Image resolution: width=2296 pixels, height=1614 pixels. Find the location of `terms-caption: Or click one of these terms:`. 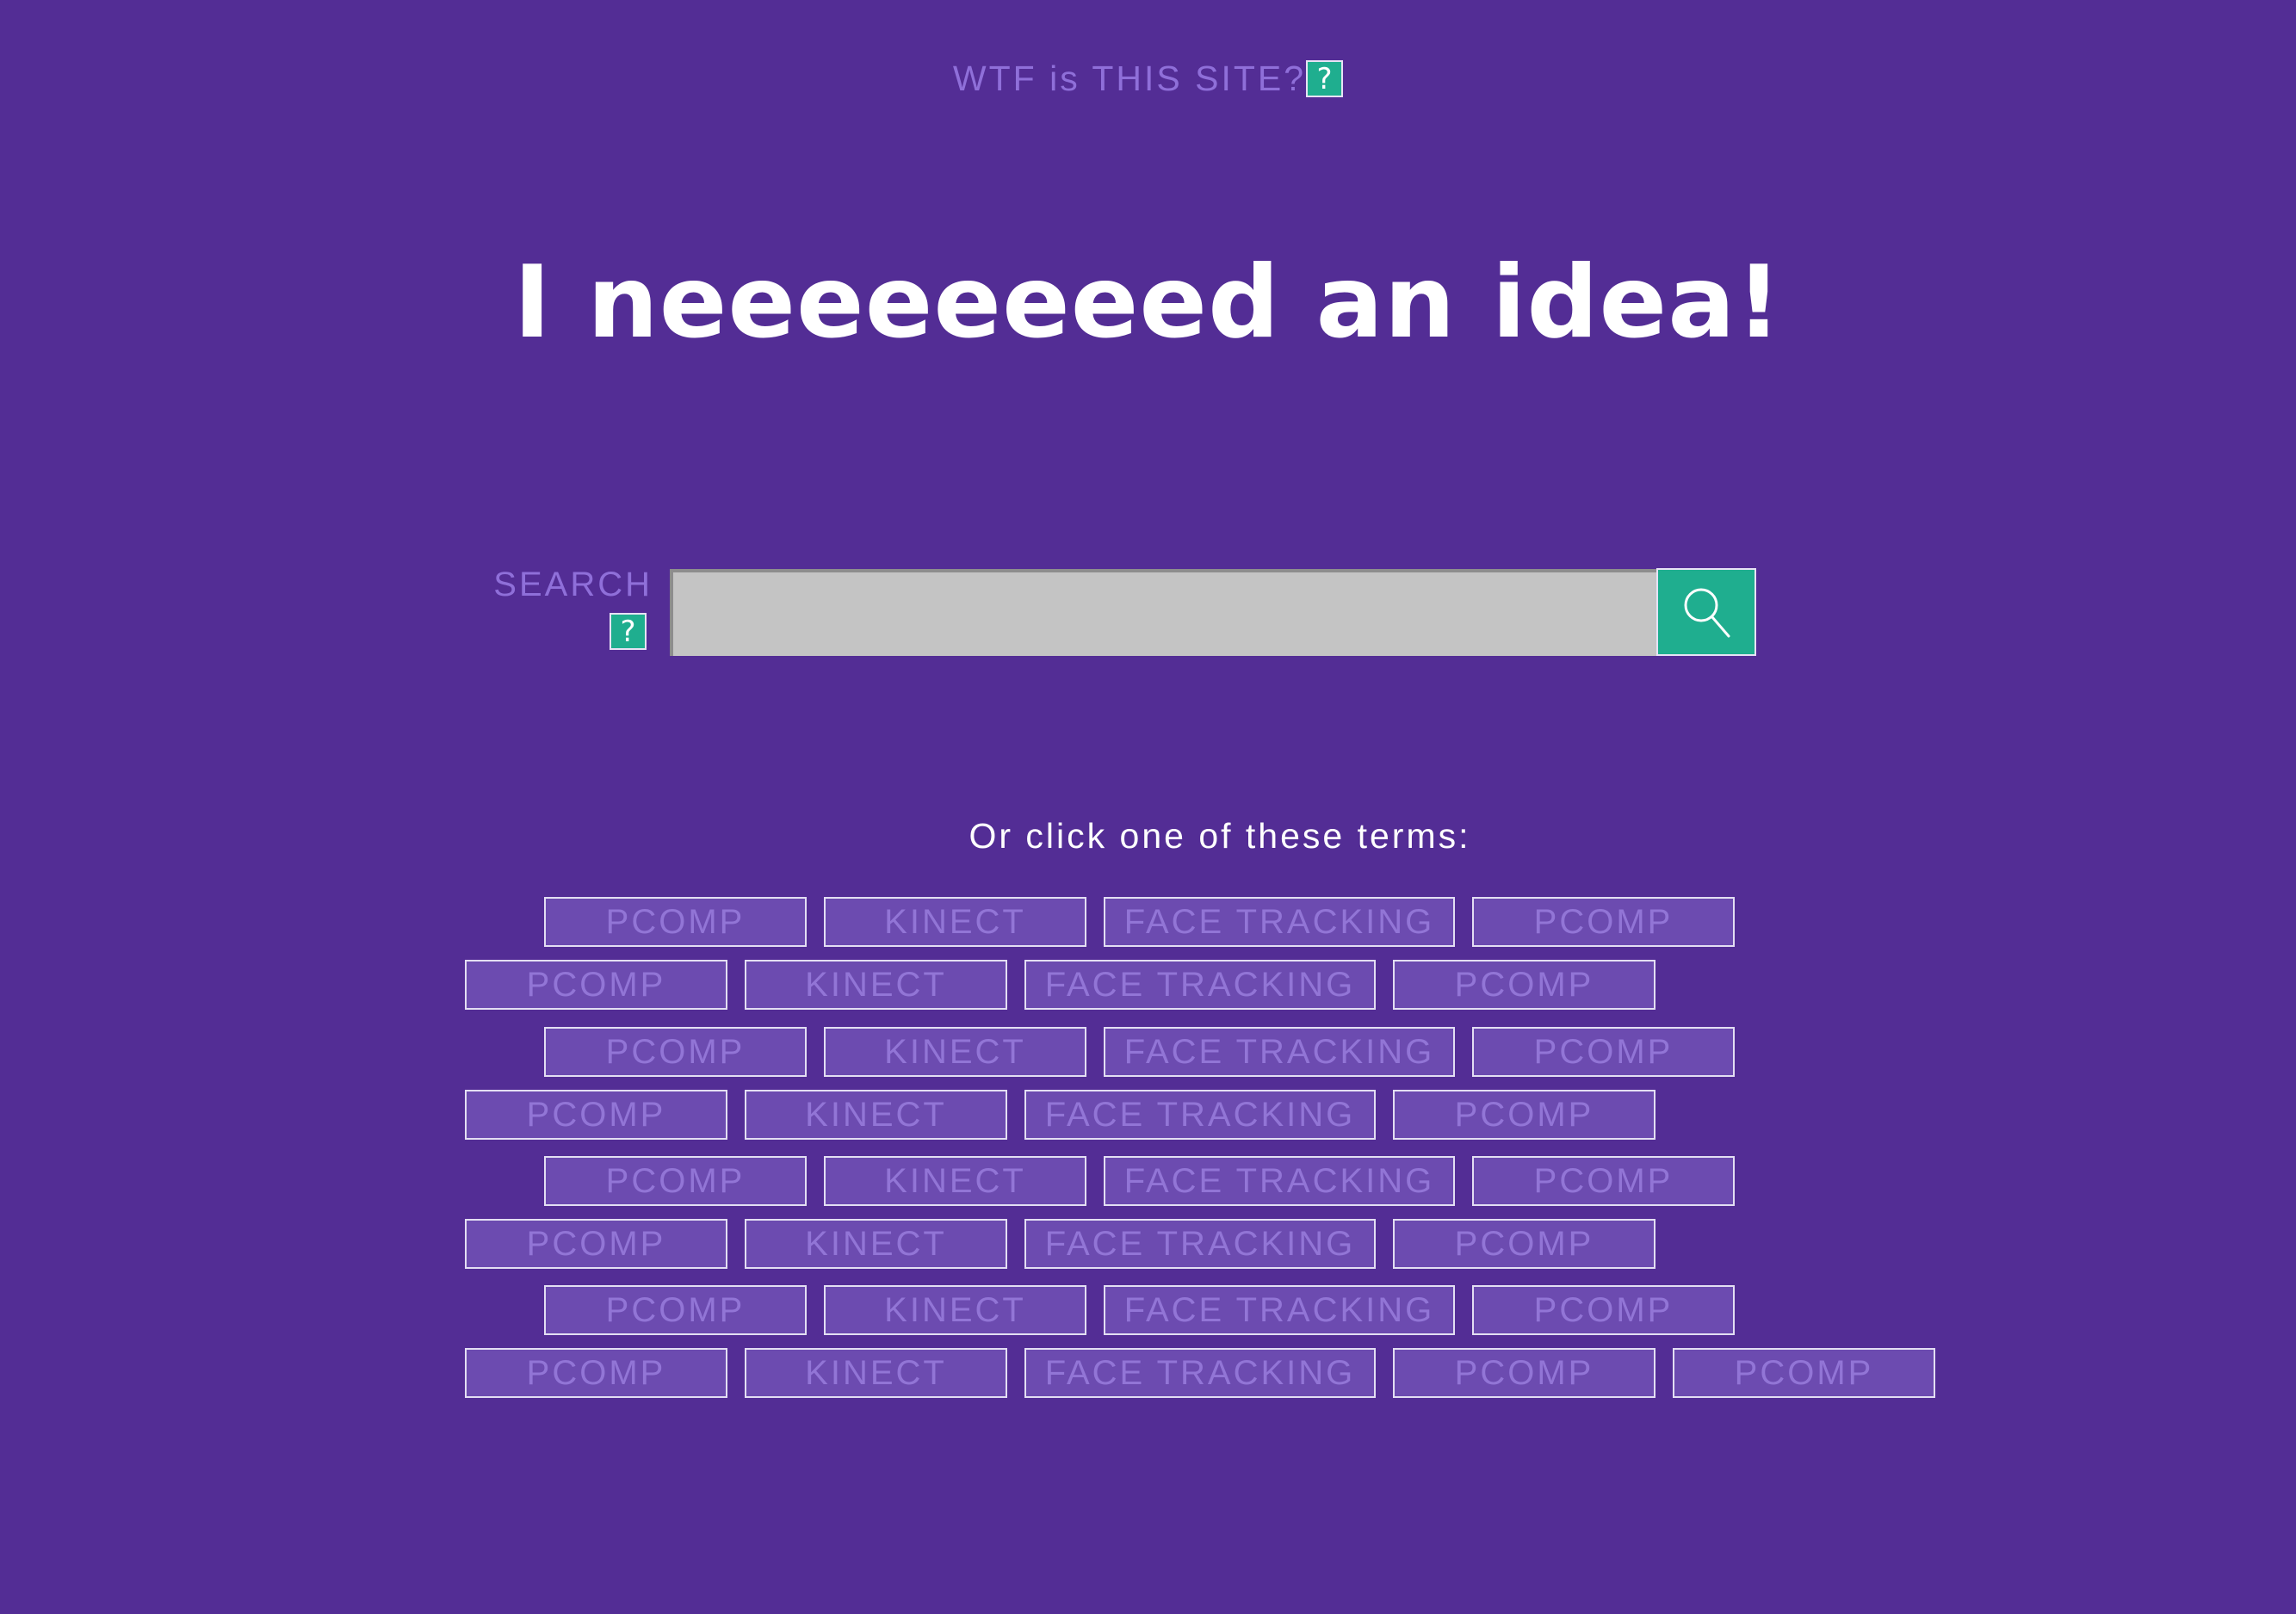

terms-caption: Or click one of these terms: is located at coordinates (1220, 836).